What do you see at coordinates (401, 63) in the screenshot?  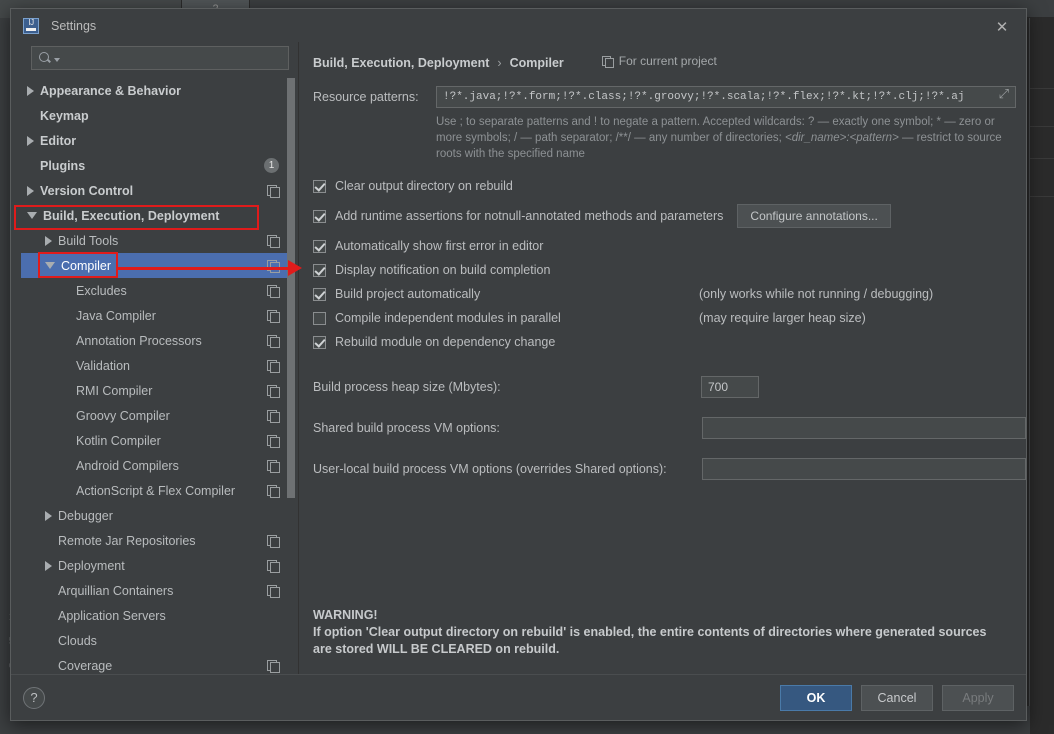 I see `breadcrumb-parent: Build, Execution, Deployment` at bounding box center [401, 63].